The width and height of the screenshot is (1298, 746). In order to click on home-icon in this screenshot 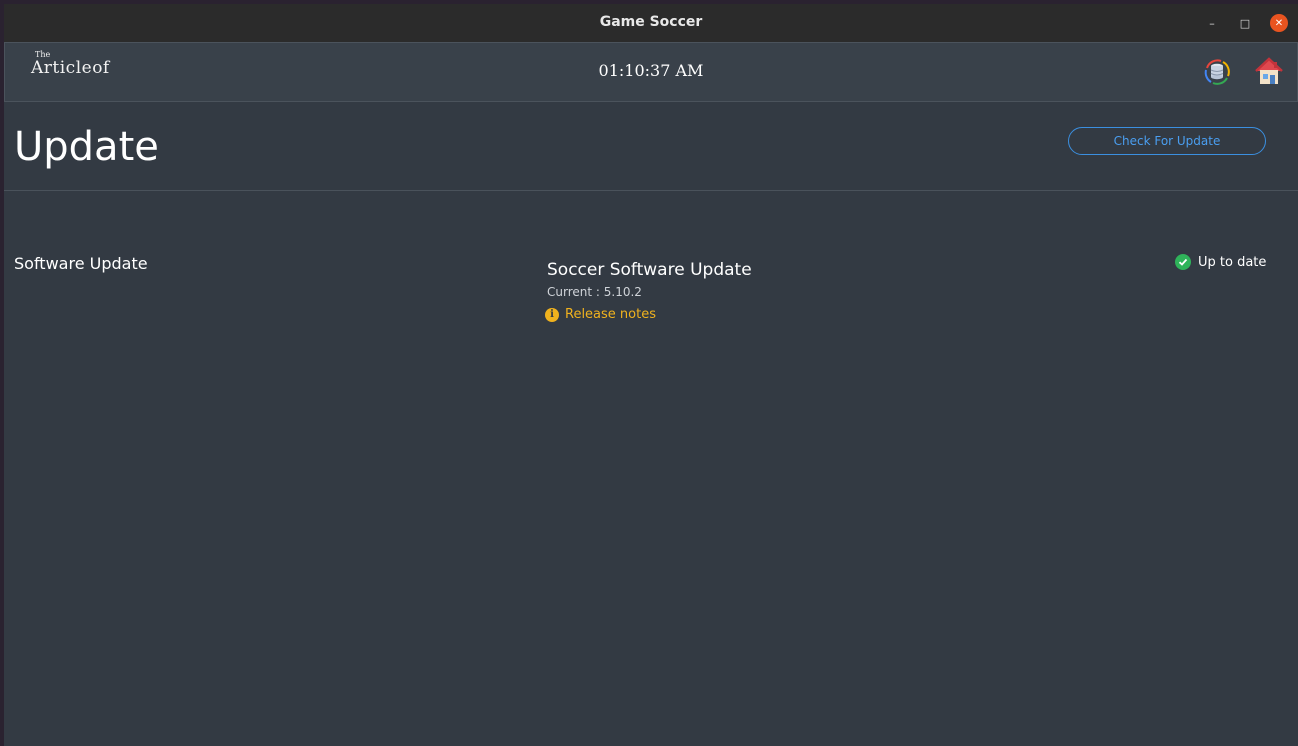, I will do `click(1269, 70)`.